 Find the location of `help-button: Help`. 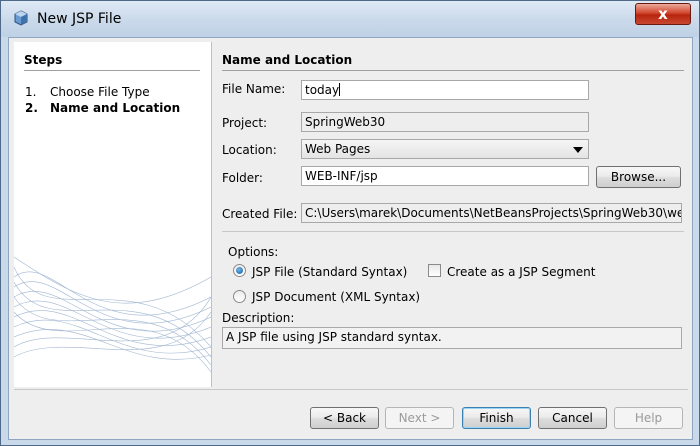

help-button: Help is located at coordinates (648, 418).